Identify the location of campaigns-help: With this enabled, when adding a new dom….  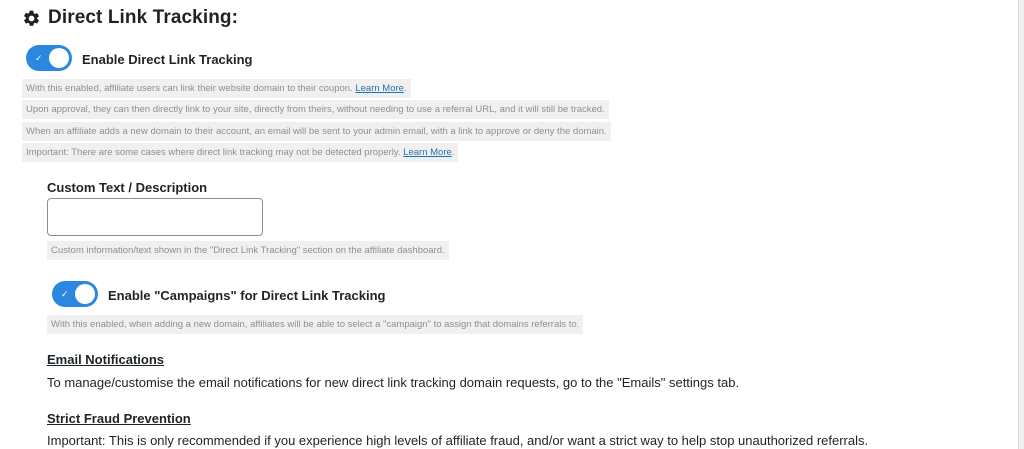
(315, 324).